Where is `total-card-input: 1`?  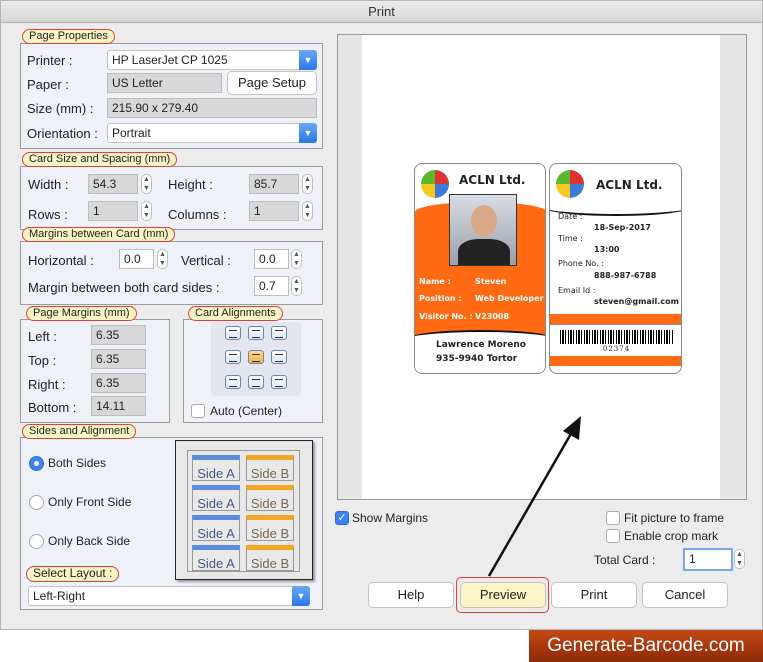 total-card-input: 1 is located at coordinates (708, 559).